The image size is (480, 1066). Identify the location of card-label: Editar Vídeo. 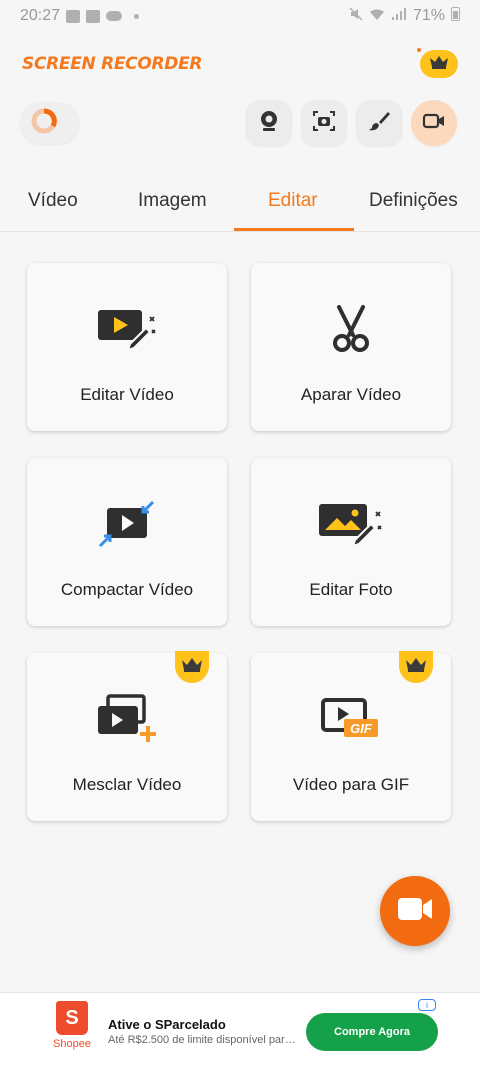
(127, 394).